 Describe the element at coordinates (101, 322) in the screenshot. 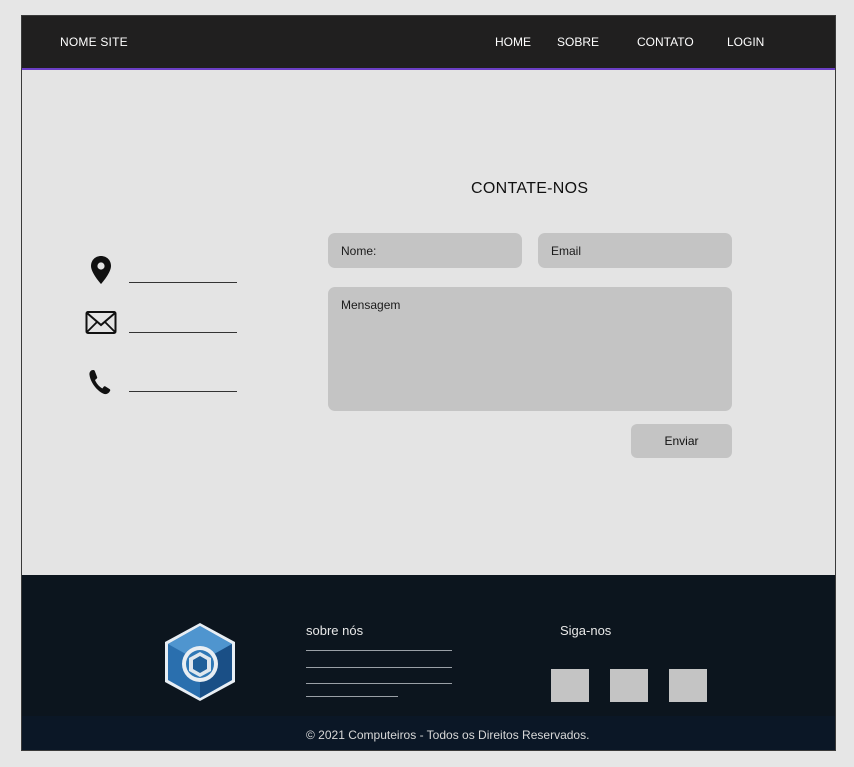

I see `envelope-icon` at that location.